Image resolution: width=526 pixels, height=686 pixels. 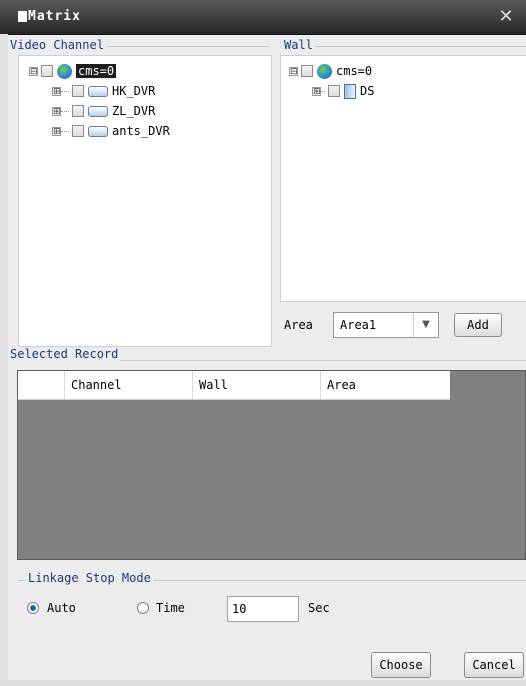 What do you see at coordinates (319, 608) in the screenshot?
I see `seconds-unit-label: Sec` at bounding box center [319, 608].